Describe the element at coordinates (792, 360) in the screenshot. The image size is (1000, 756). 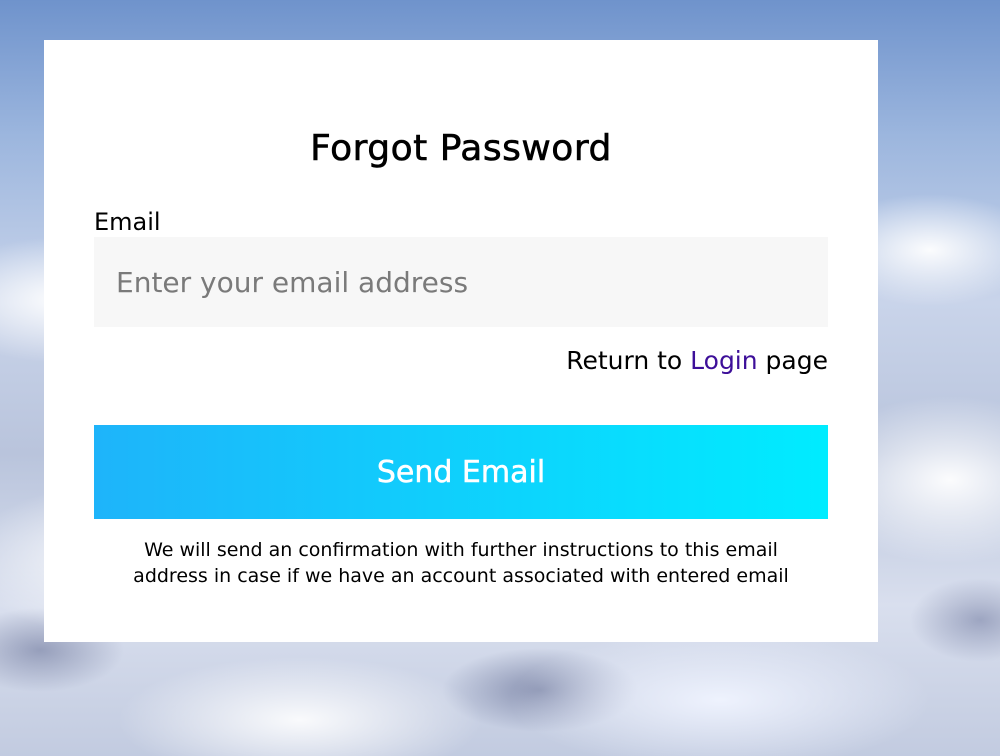
I see `return-suffix: page` at that location.